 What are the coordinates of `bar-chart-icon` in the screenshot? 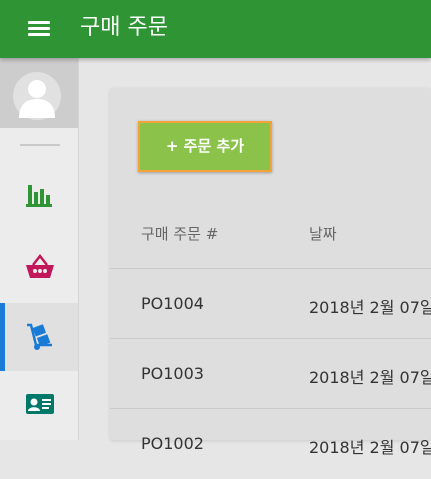 It's located at (39, 196).